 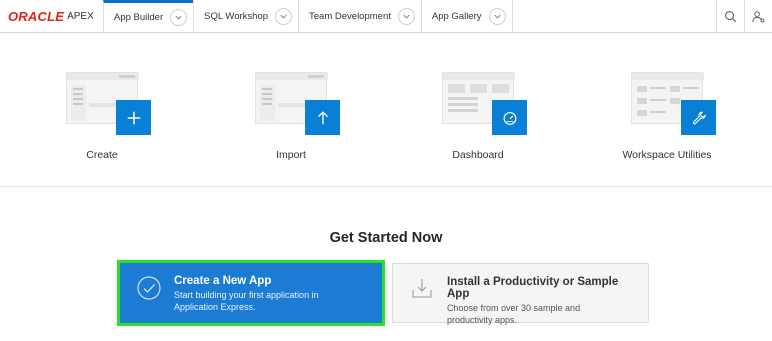 What do you see at coordinates (223, 281) in the screenshot?
I see `card-title: Create a New App` at bounding box center [223, 281].